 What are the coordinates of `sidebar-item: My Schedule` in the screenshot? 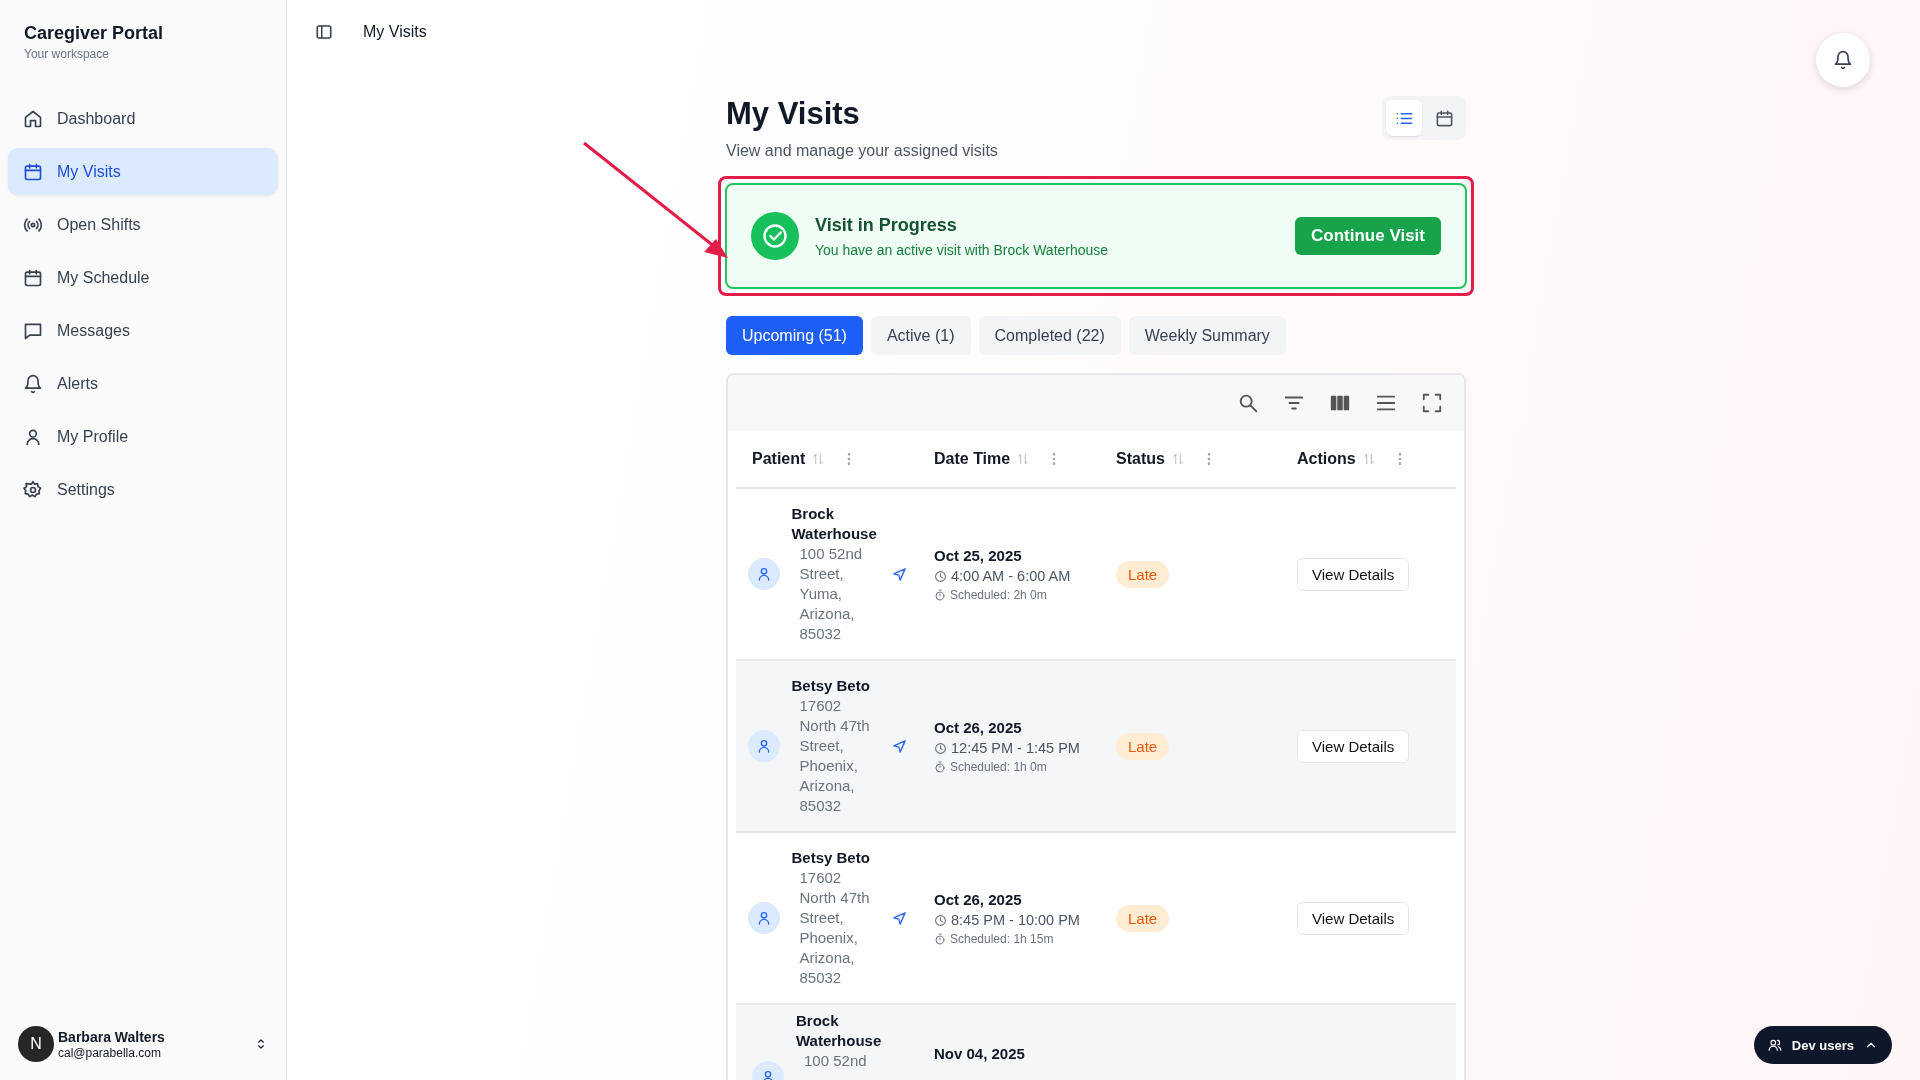 It's located at (143, 277).